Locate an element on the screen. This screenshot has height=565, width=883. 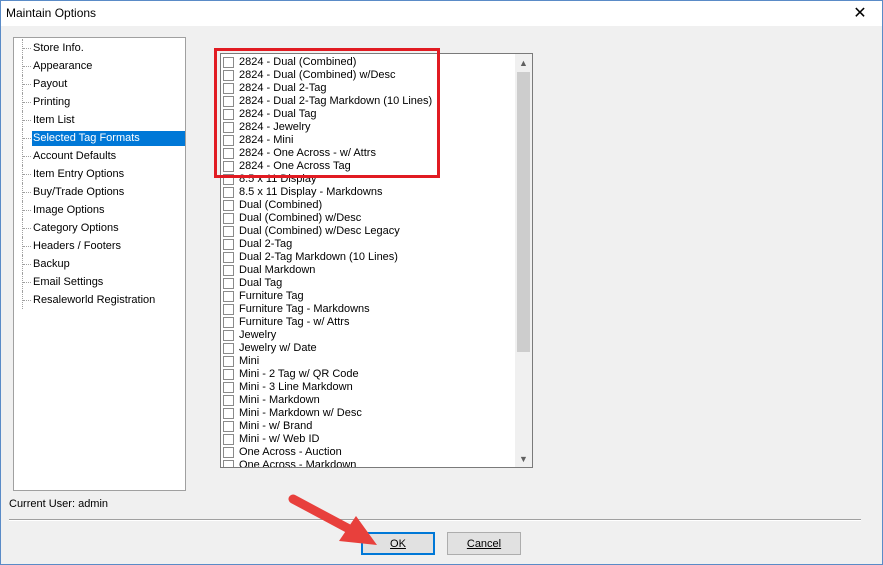
list-item: Jewelry w/ Date is located at coordinates (369, 348).